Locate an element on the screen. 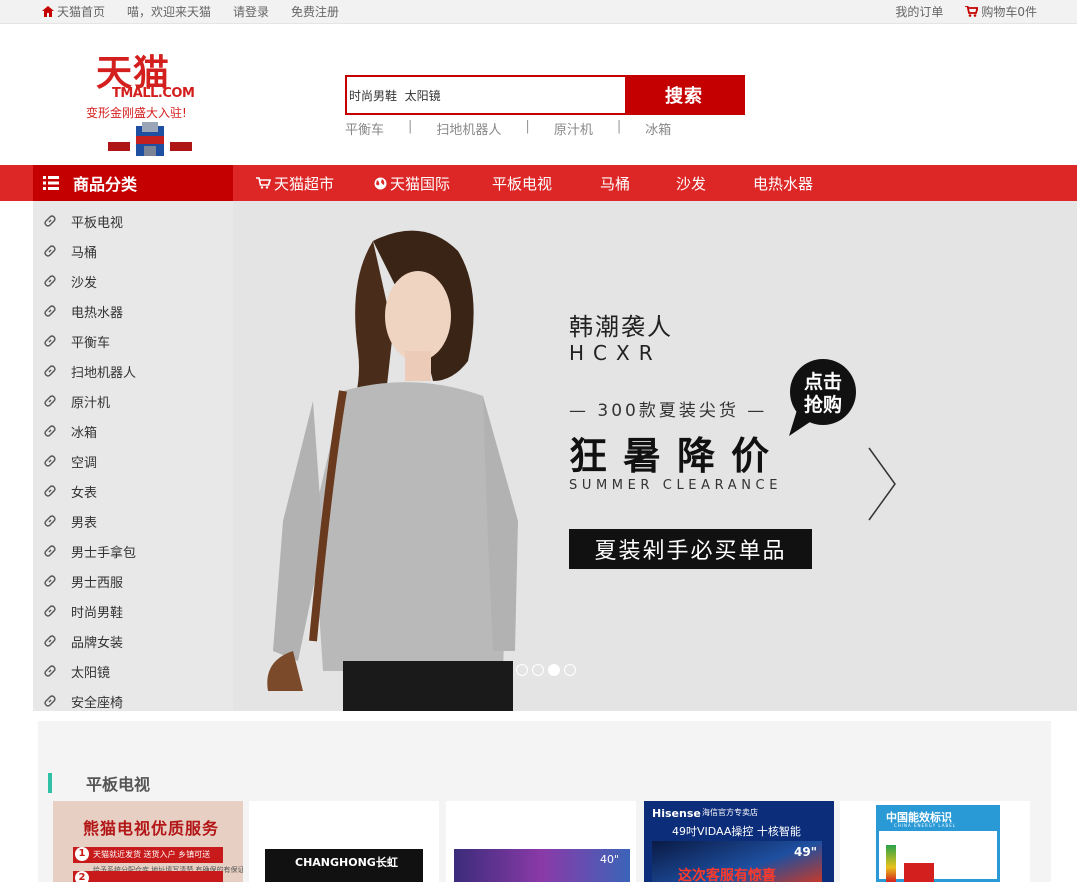 The width and height of the screenshot is (1077, 882). sidebar-item: 电热水器 is located at coordinates (133, 311).